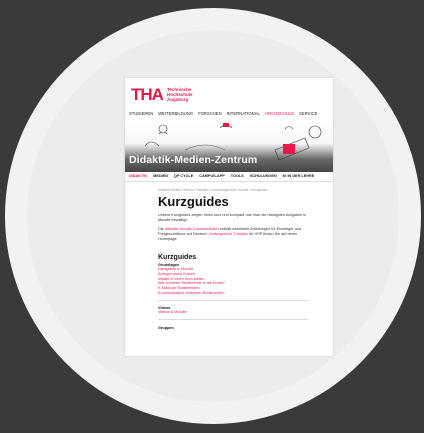  I want to click on subnav-item-schulungen: SCHULUNGEN, so click(263, 176).